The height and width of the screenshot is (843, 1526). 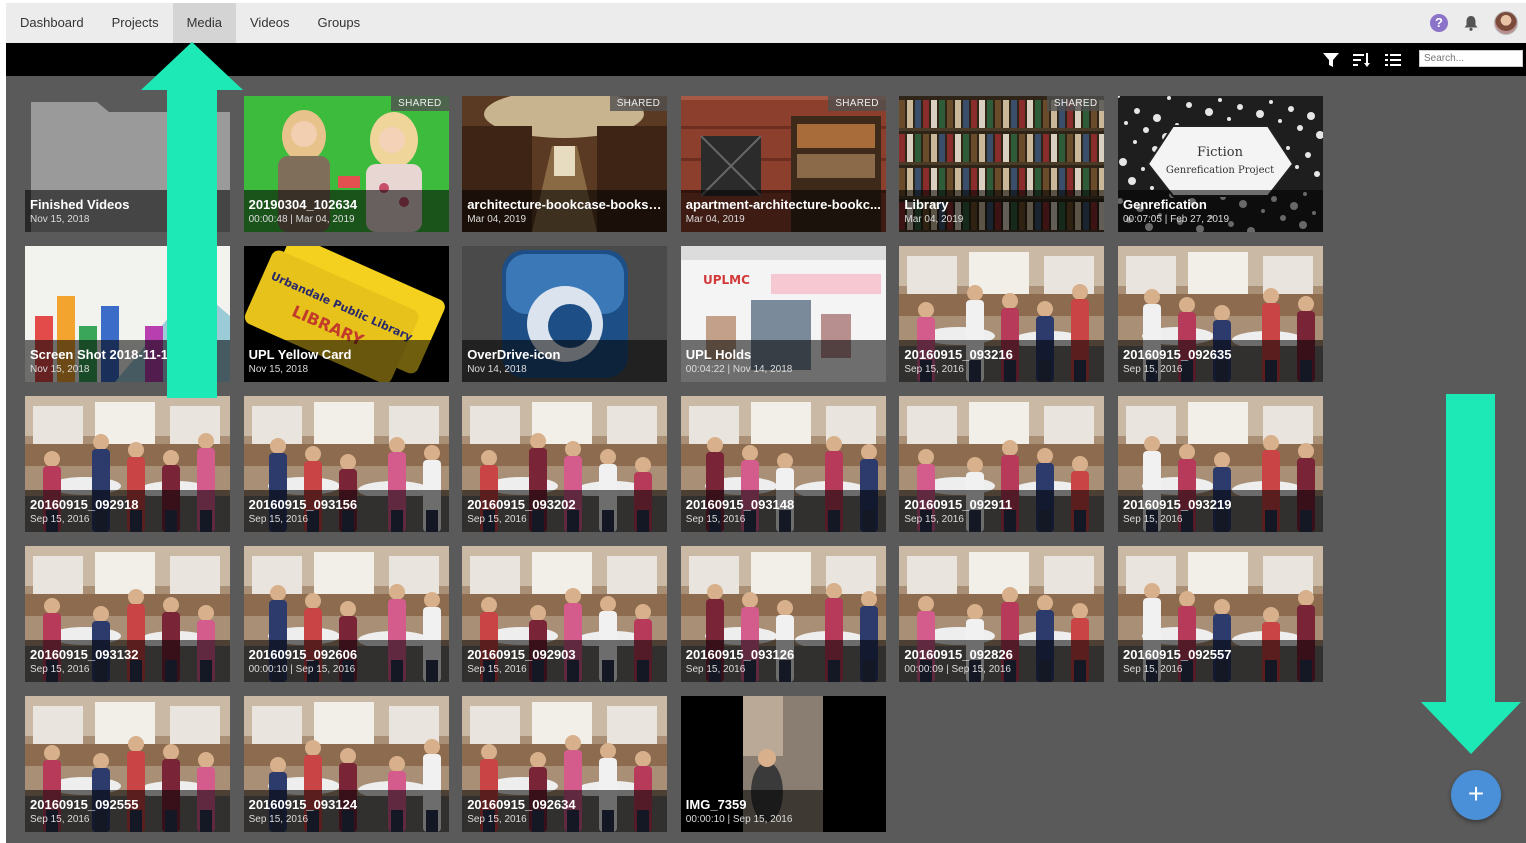 I want to click on media-tile: 20160915_093124 Sep 15, 2016, so click(x=346, y=764).